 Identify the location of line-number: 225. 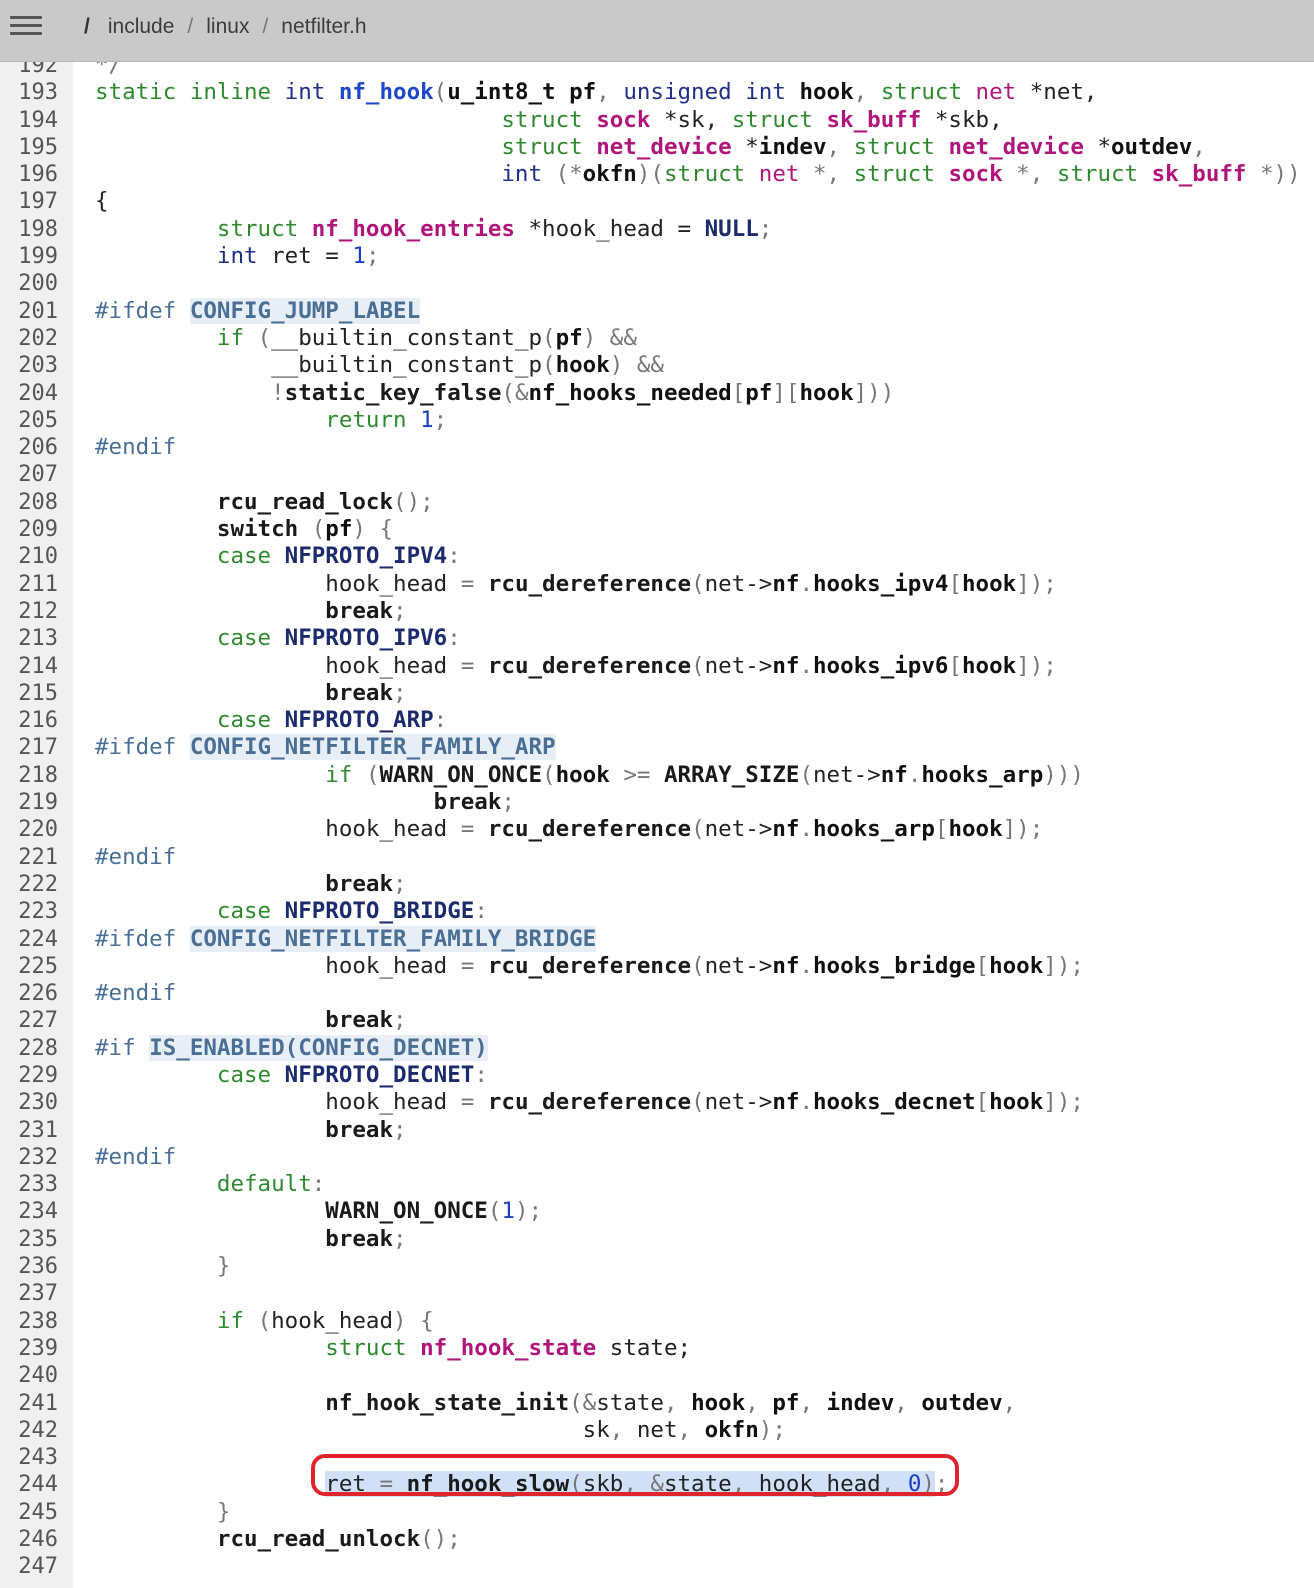
(29, 966).